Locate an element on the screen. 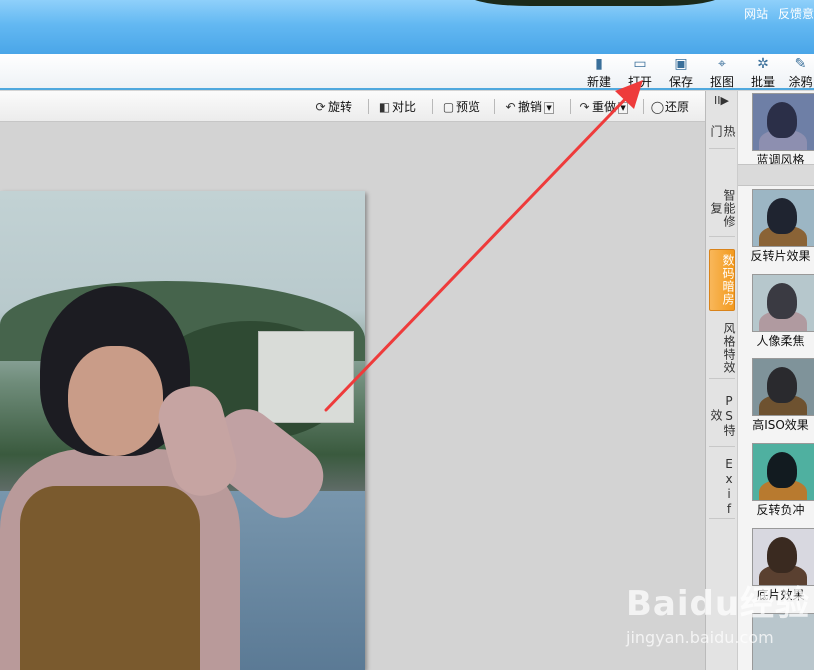 This screenshot has width=814, height=670. open-button: ▭ 打开 is located at coordinates (640, 72).